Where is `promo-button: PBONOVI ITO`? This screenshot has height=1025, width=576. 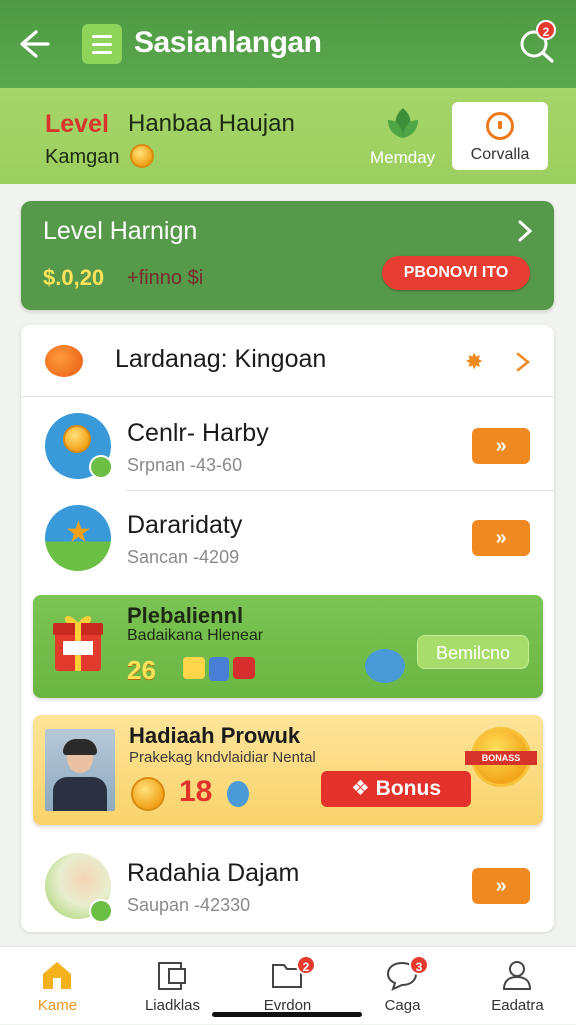 promo-button: PBONOVI ITO is located at coordinates (456, 273).